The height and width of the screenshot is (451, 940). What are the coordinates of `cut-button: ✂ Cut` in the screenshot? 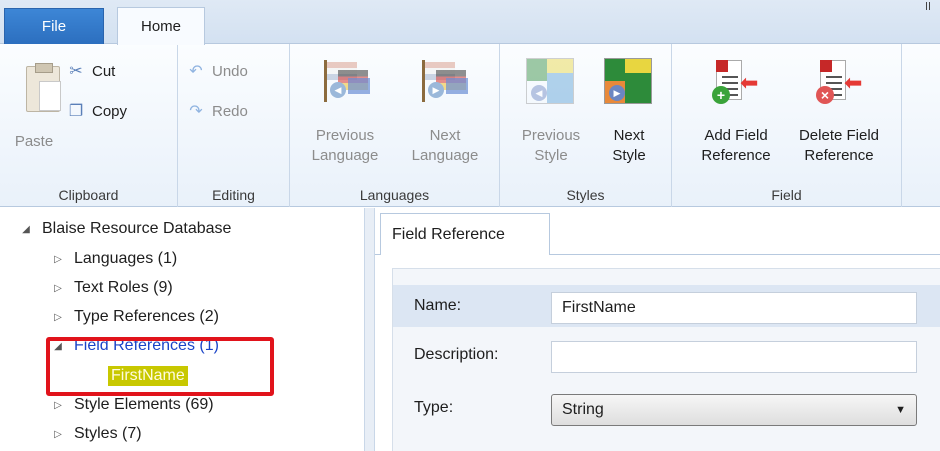 It's located at (91, 71).